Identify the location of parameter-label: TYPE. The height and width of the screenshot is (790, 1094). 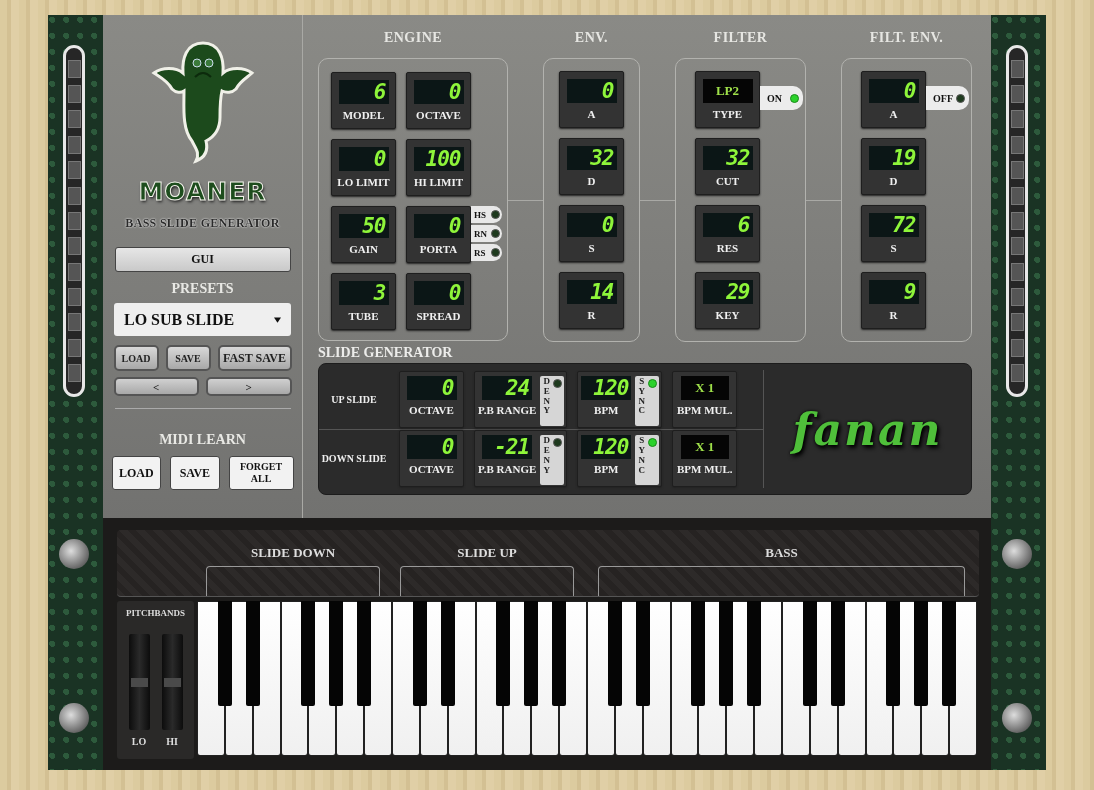
(727, 114).